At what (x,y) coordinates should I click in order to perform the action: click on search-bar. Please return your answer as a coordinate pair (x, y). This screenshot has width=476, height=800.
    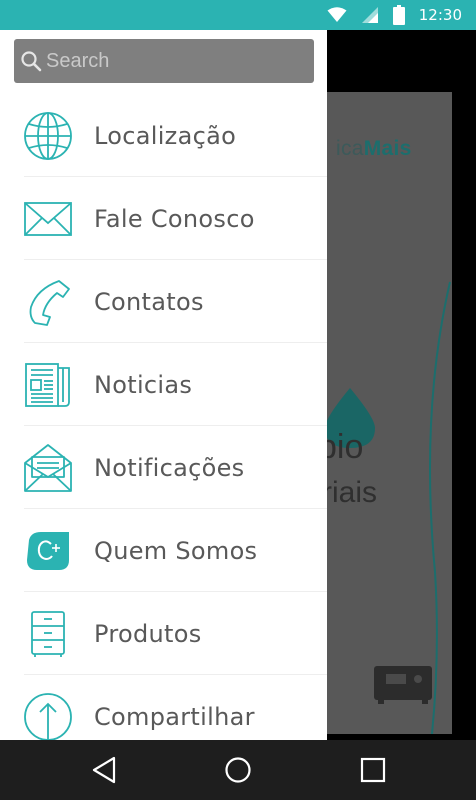
    Looking at the image, I should click on (164, 61).